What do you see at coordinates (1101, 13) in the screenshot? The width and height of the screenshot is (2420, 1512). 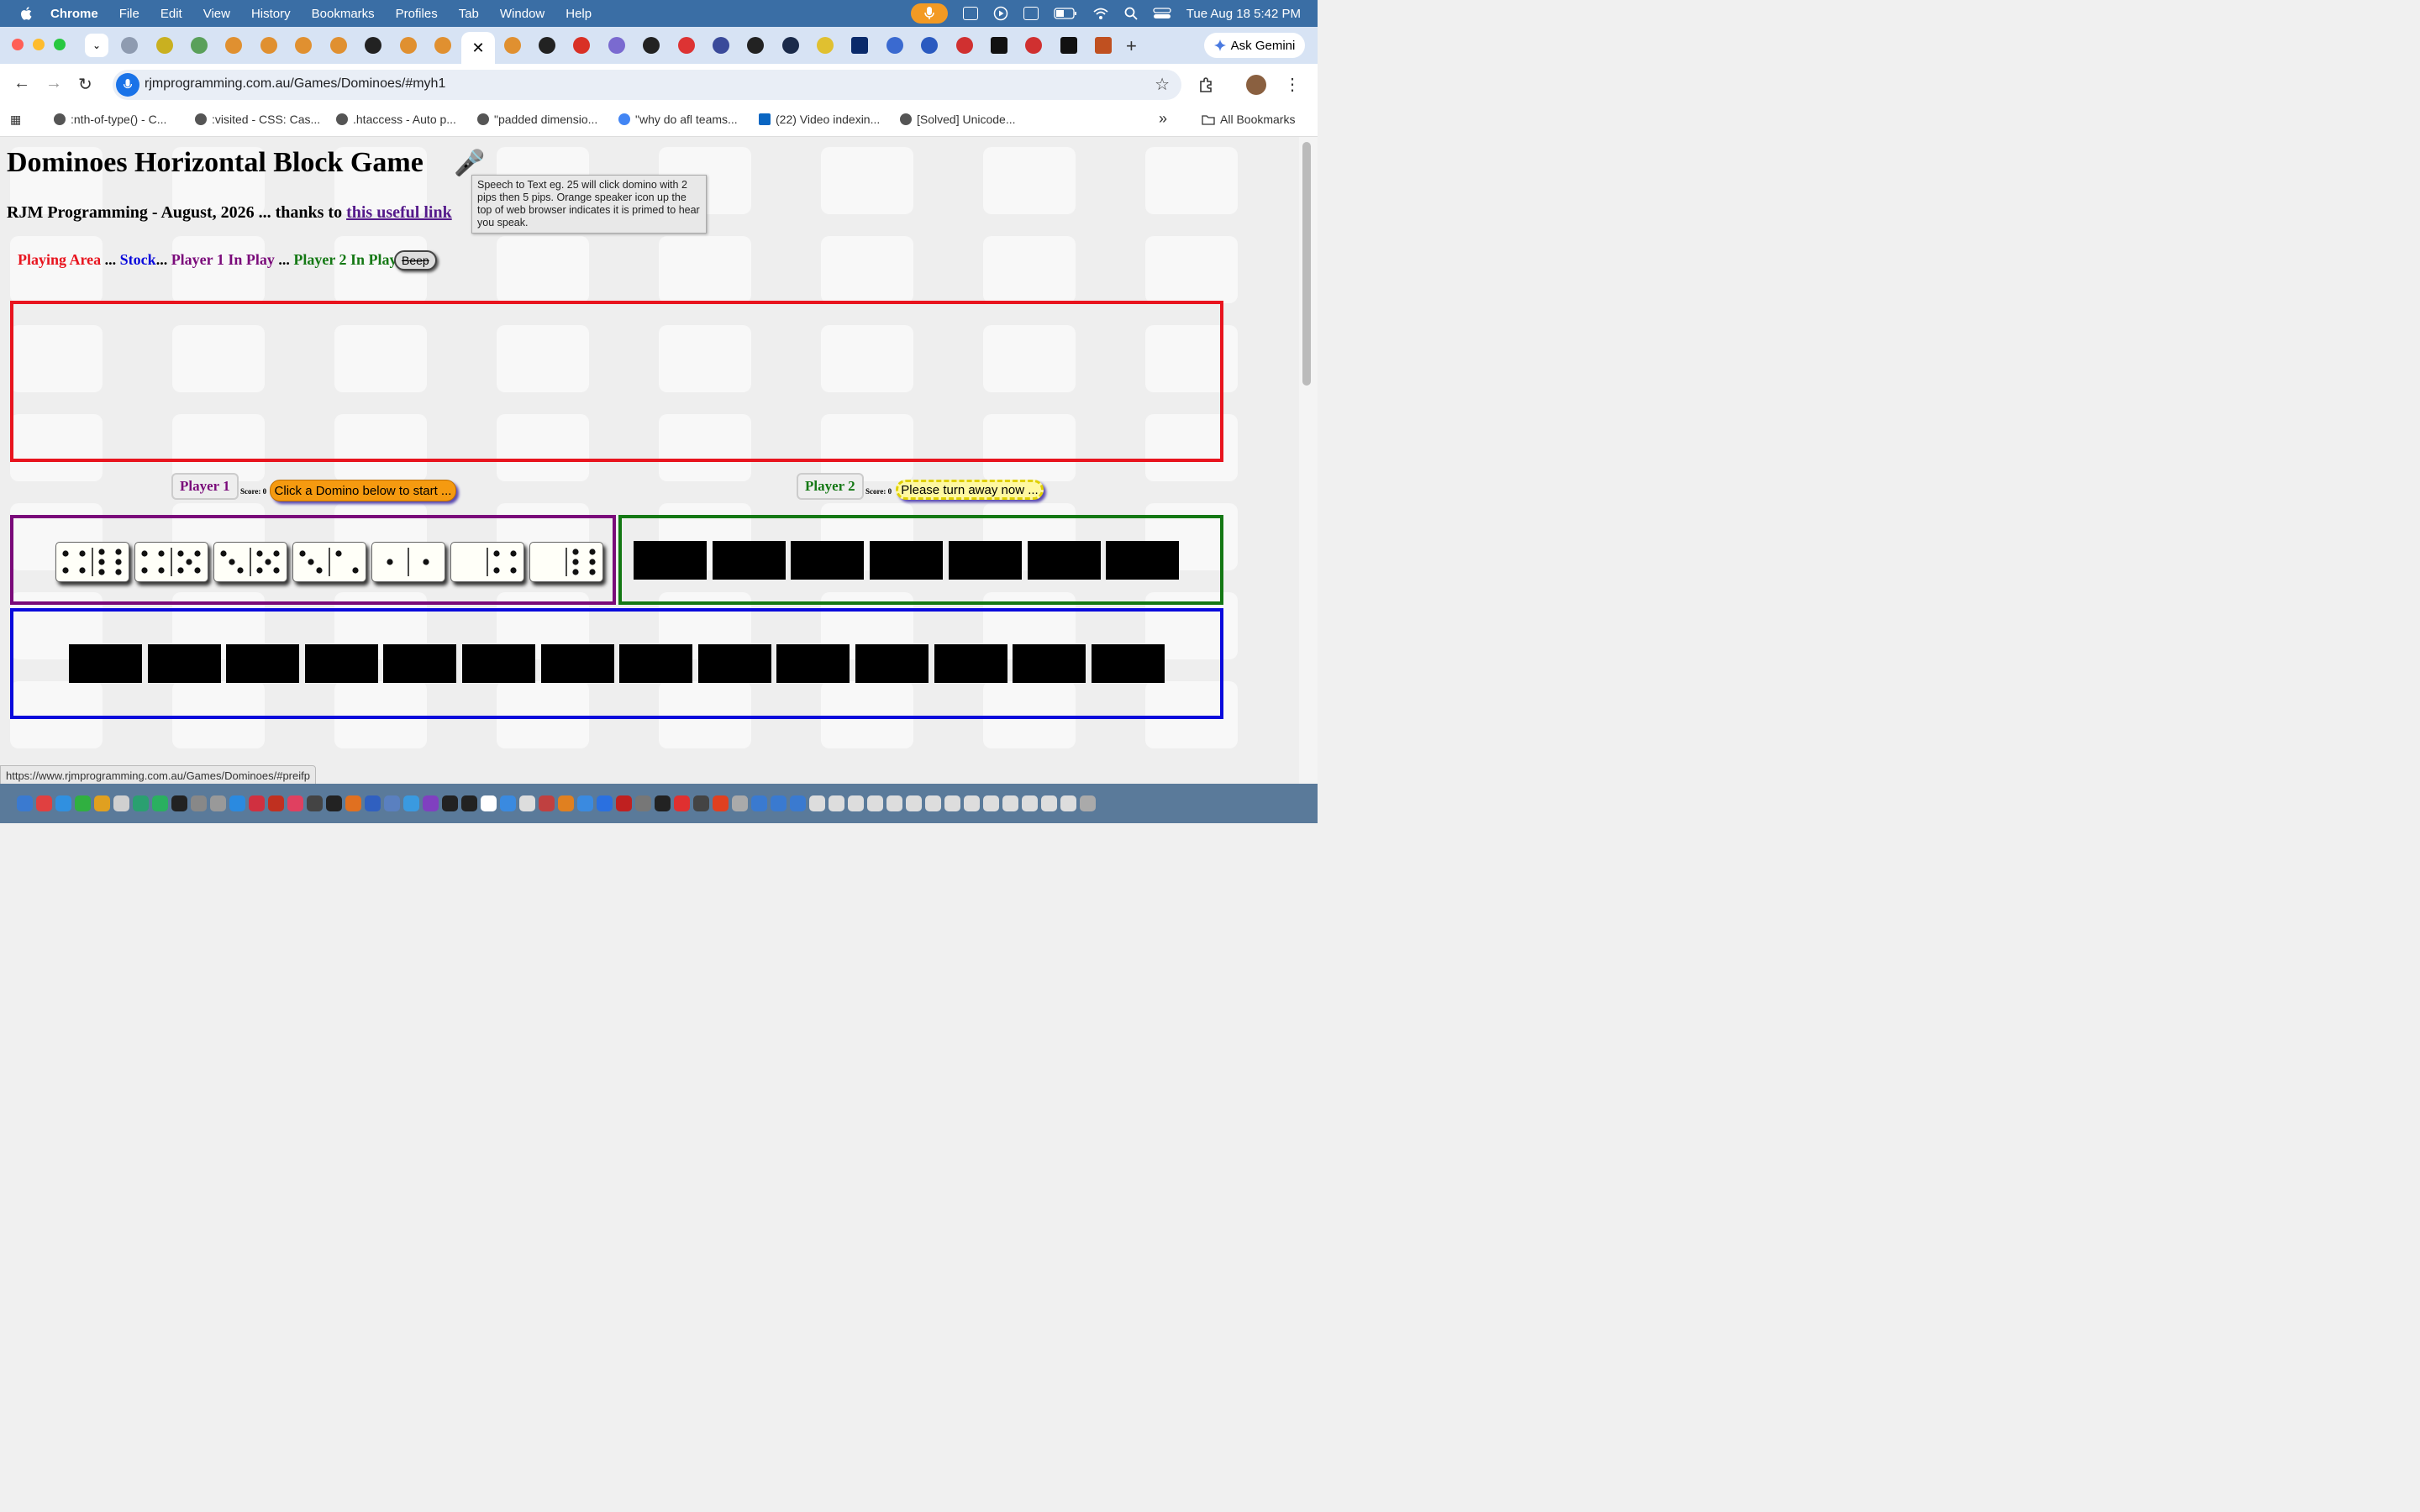 I see `wifi-icon` at bounding box center [1101, 13].